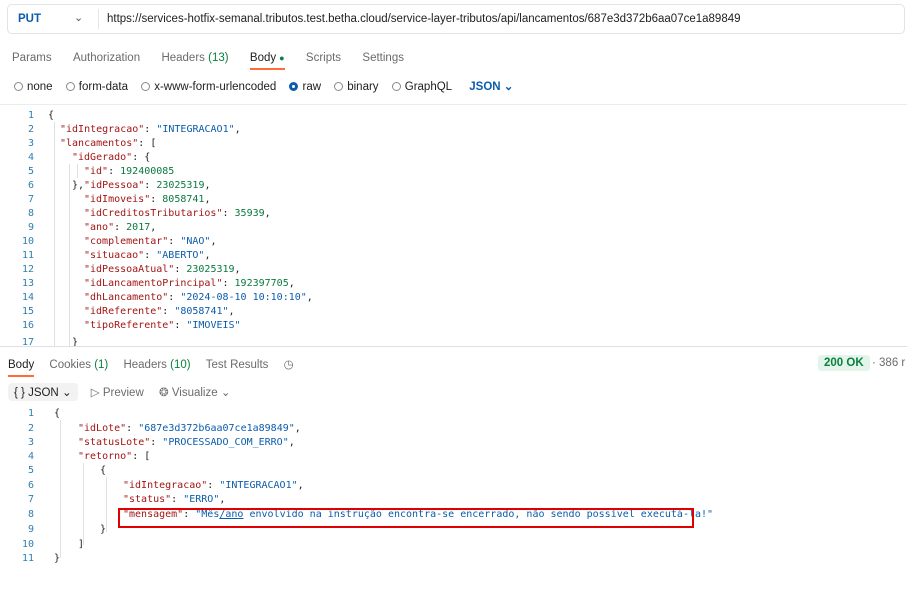 Image resolution: width=907 pixels, height=615 pixels. What do you see at coordinates (305, 87) in the screenshot?
I see `radio-raw: raw` at bounding box center [305, 87].